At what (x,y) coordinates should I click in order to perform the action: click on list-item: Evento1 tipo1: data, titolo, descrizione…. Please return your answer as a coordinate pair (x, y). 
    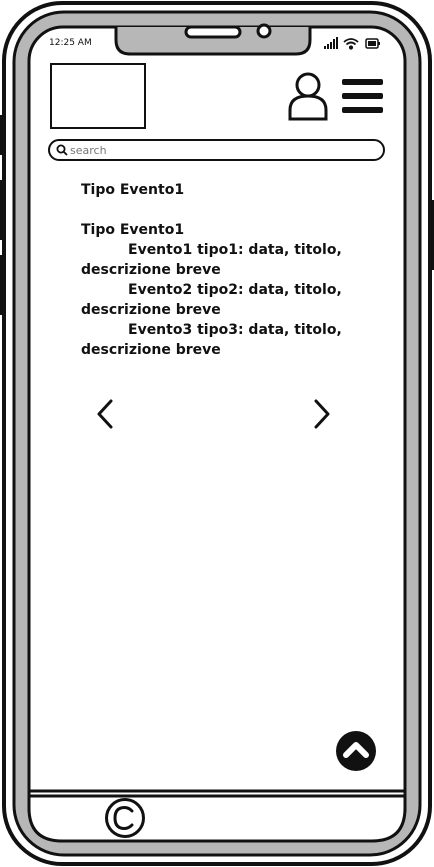
    Looking at the image, I should click on (221, 260).